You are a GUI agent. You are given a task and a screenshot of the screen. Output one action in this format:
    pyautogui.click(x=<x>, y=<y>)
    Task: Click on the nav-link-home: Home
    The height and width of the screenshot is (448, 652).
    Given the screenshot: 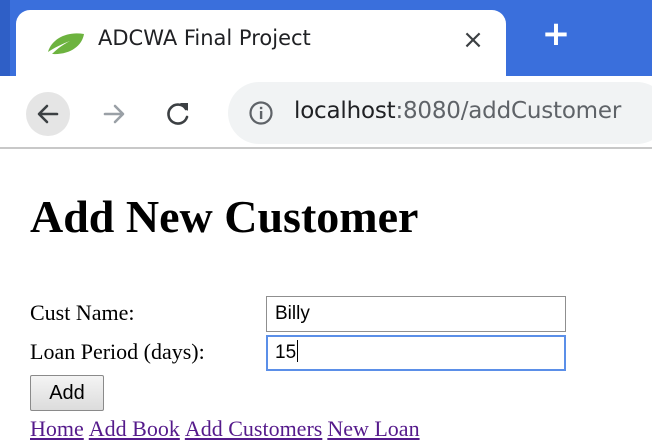 What is the action you would take?
    pyautogui.click(x=57, y=428)
    